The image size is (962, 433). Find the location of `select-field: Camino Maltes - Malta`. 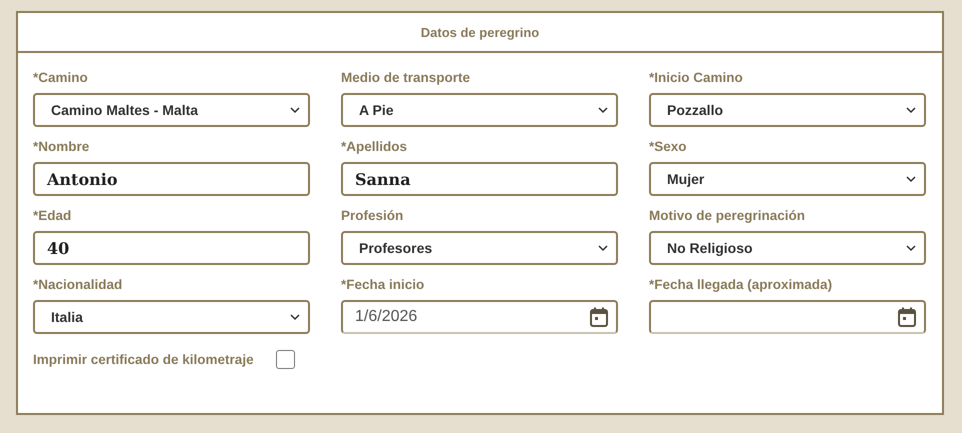

select-field: Camino Maltes - Malta is located at coordinates (171, 110).